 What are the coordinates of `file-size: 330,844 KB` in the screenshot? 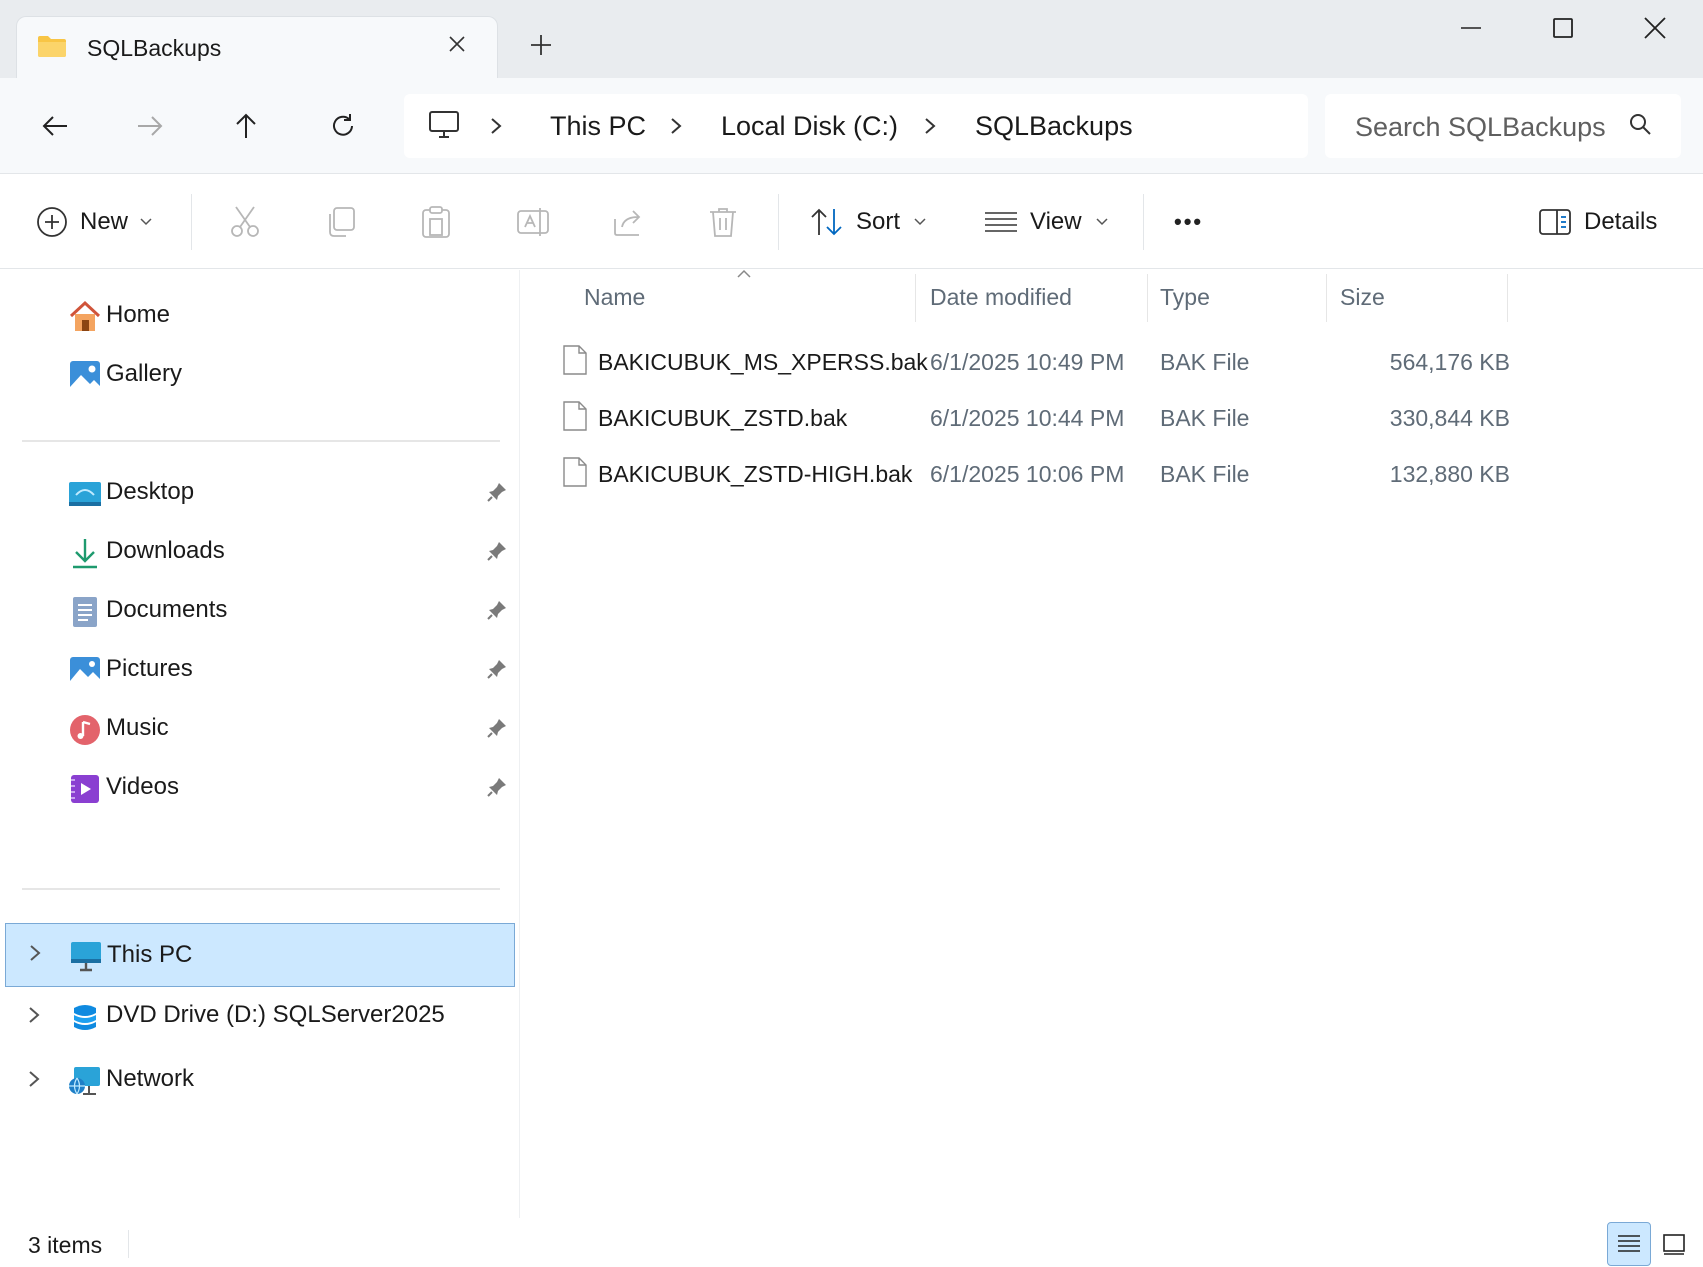 It's located at (1449, 418).